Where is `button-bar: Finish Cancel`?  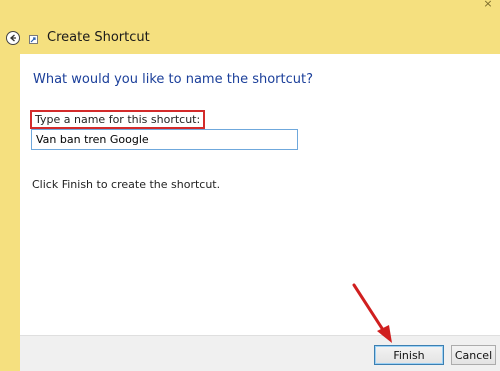
button-bar: Finish Cancel is located at coordinates (260, 353).